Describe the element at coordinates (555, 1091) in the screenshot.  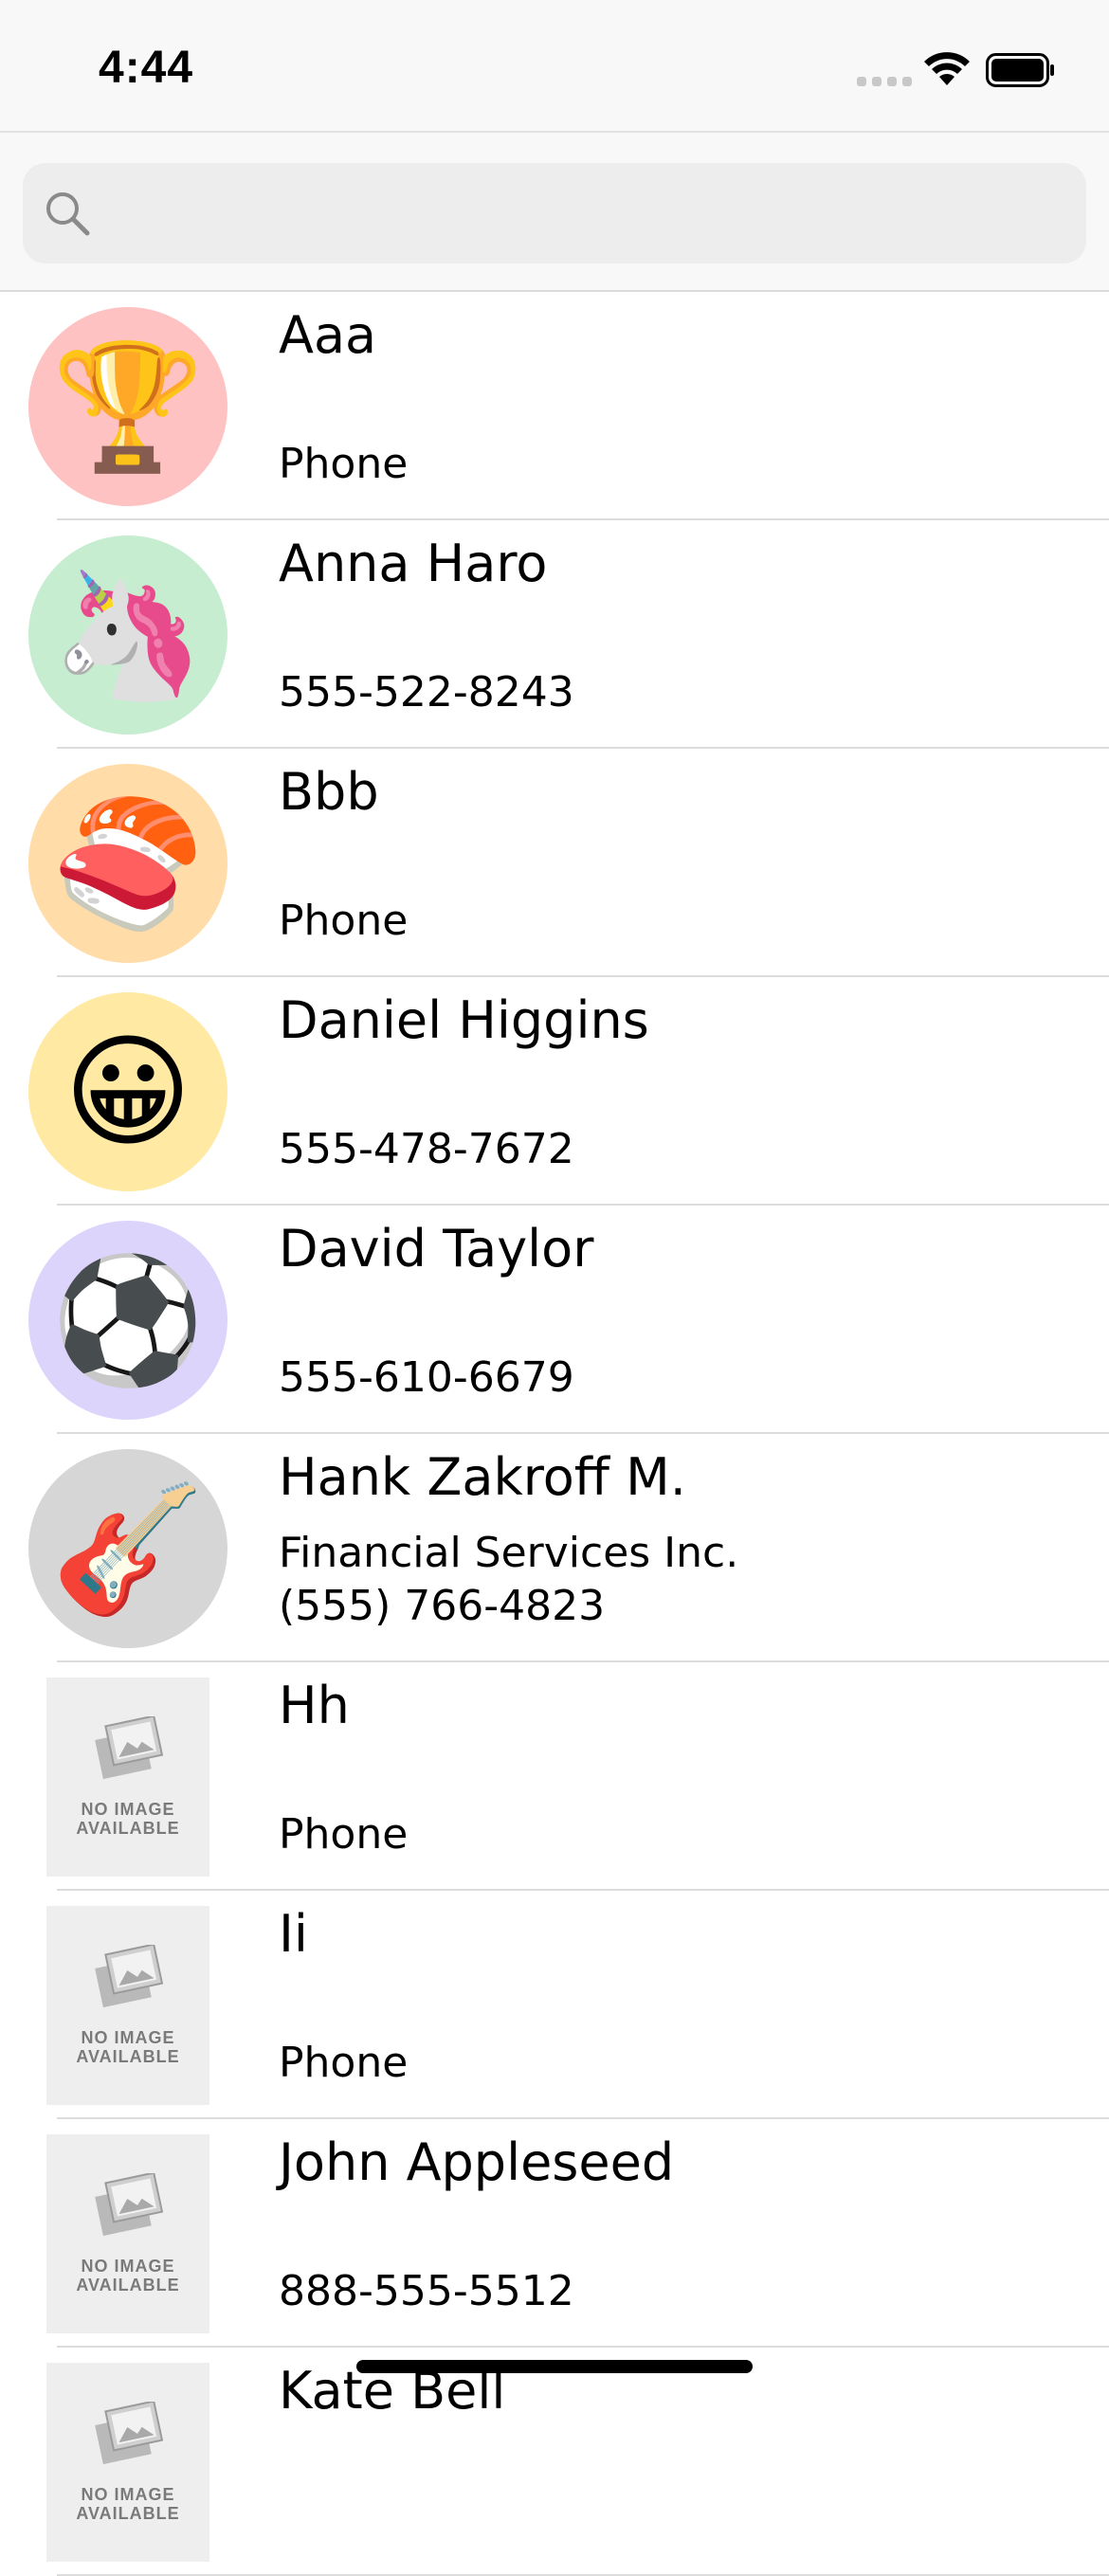
I see `contact-row: 😀 Daniel Higgins 555-478-7672` at that location.